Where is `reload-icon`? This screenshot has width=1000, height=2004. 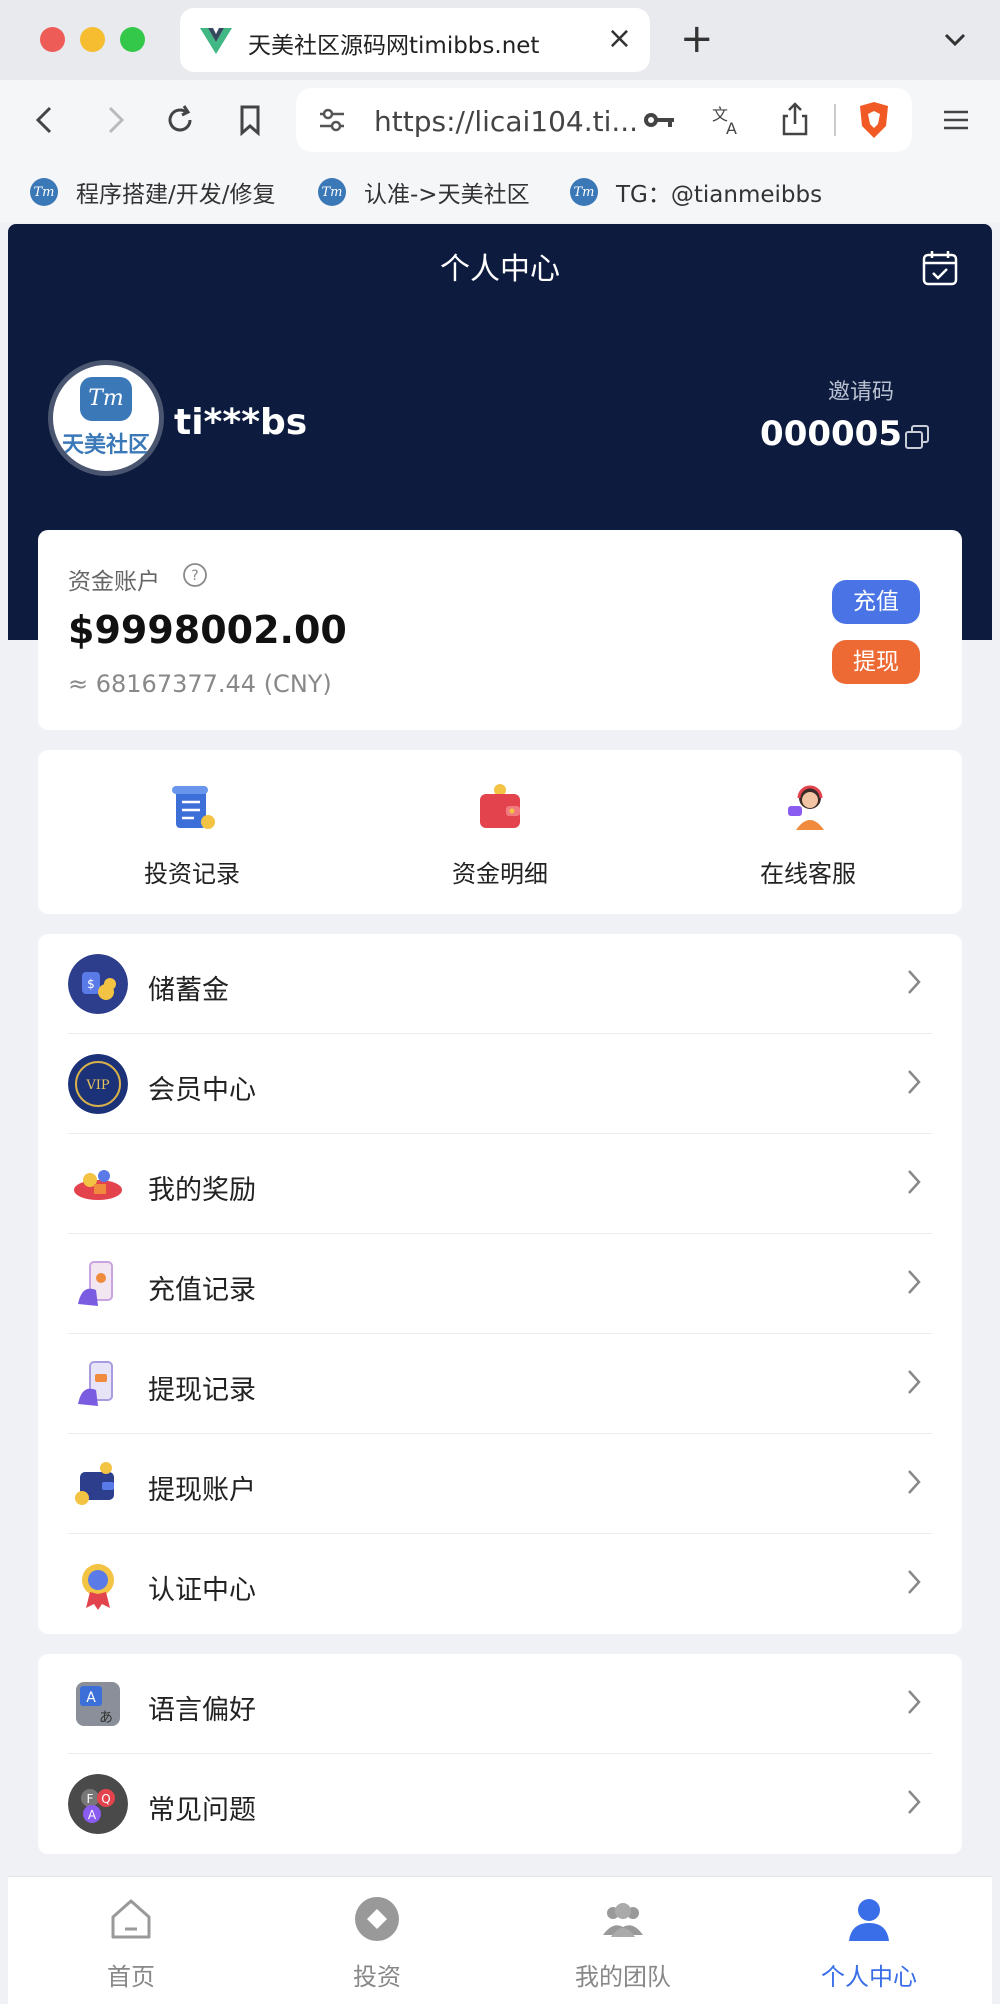 reload-icon is located at coordinates (180, 120).